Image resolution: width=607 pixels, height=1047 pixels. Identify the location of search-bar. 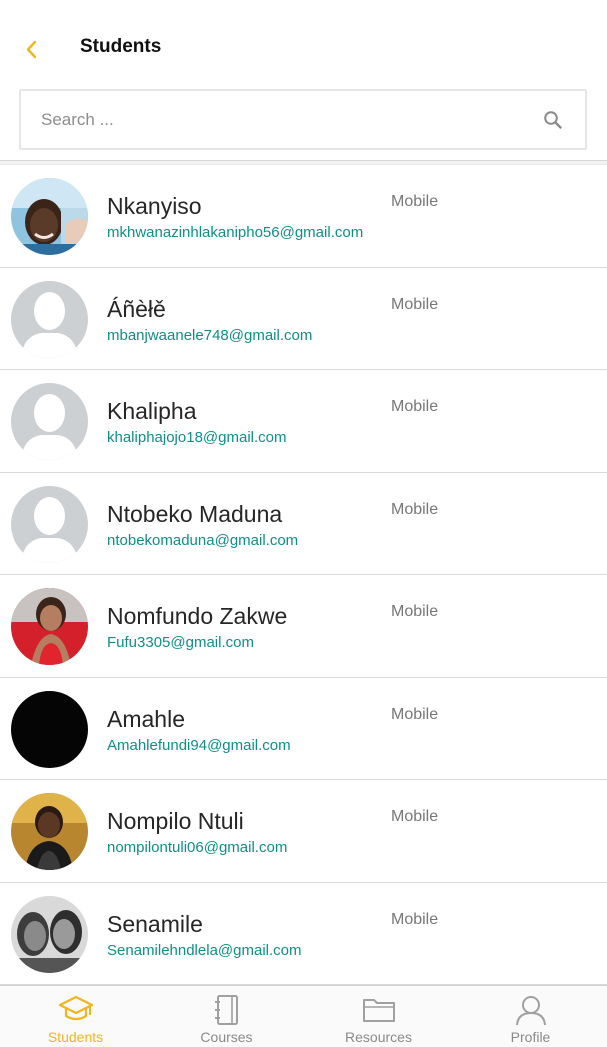
(303, 119).